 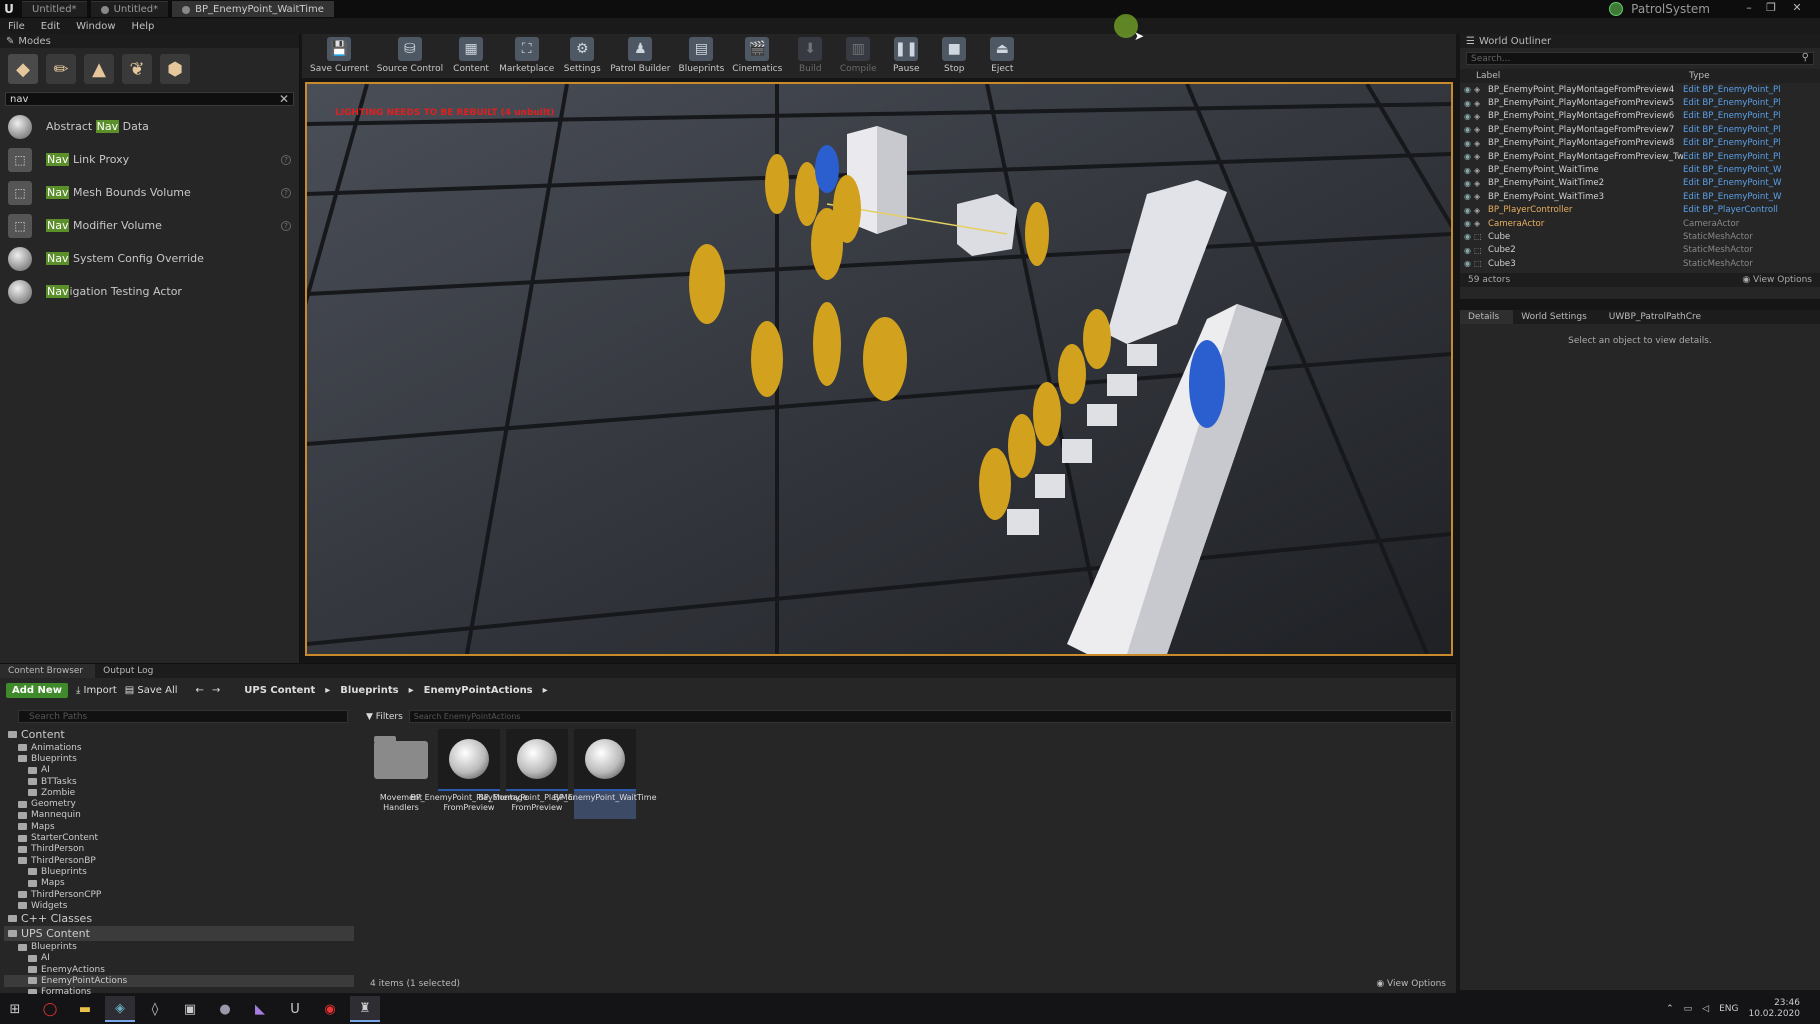 I want to click on breadcrumb-enemypointactions: EnemyPointActions, so click(x=478, y=690).